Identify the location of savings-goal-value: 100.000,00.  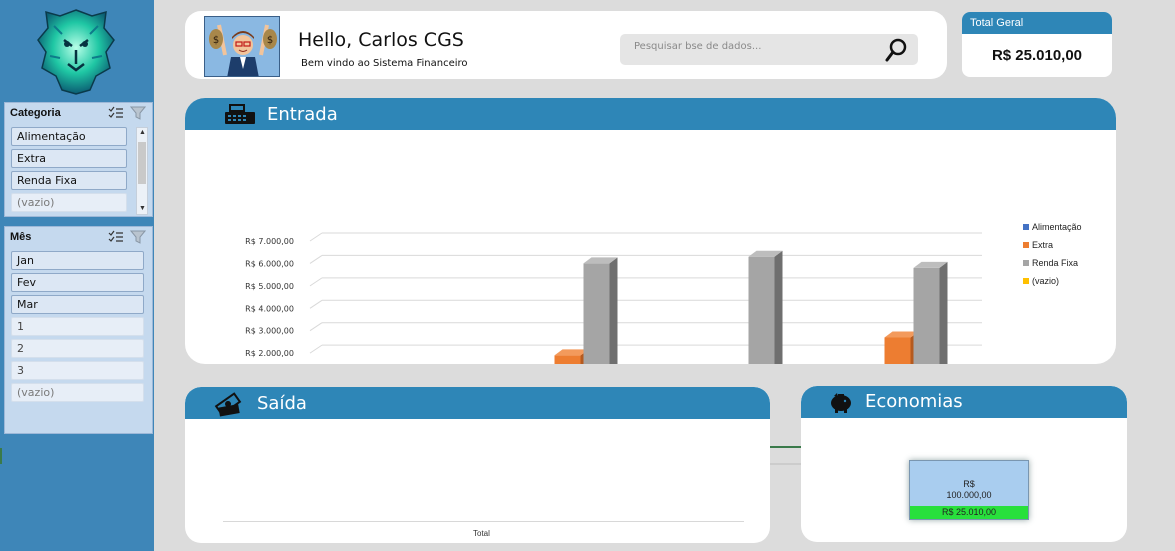
(969, 495).